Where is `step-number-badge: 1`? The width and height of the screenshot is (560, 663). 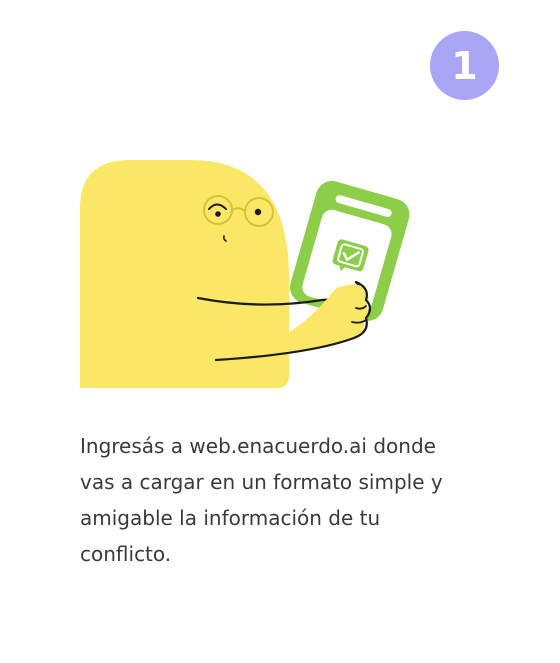 step-number-badge: 1 is located at coordinates (464, 65).